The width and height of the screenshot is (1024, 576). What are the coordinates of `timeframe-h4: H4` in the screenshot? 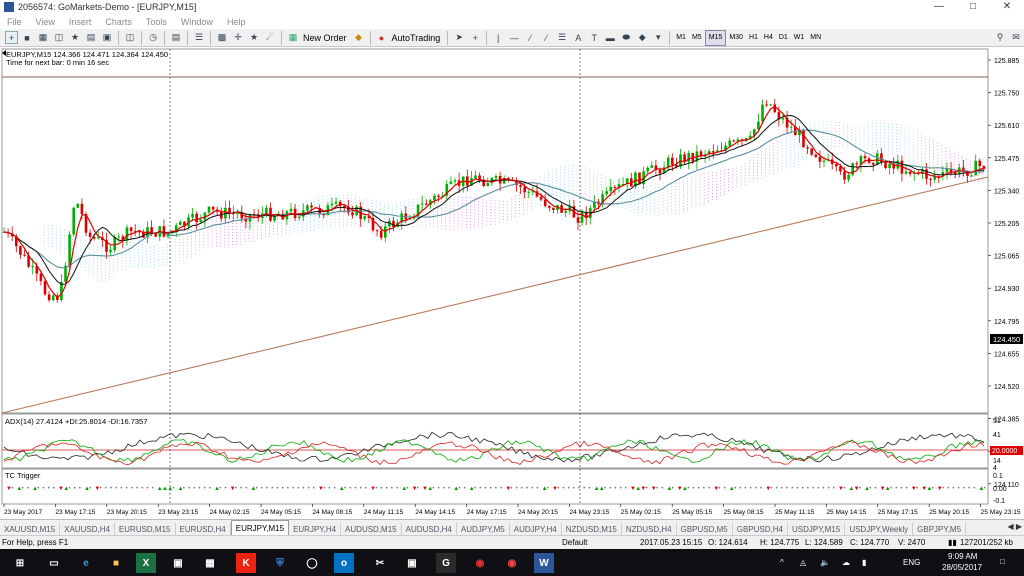 It's located at (768, 38).